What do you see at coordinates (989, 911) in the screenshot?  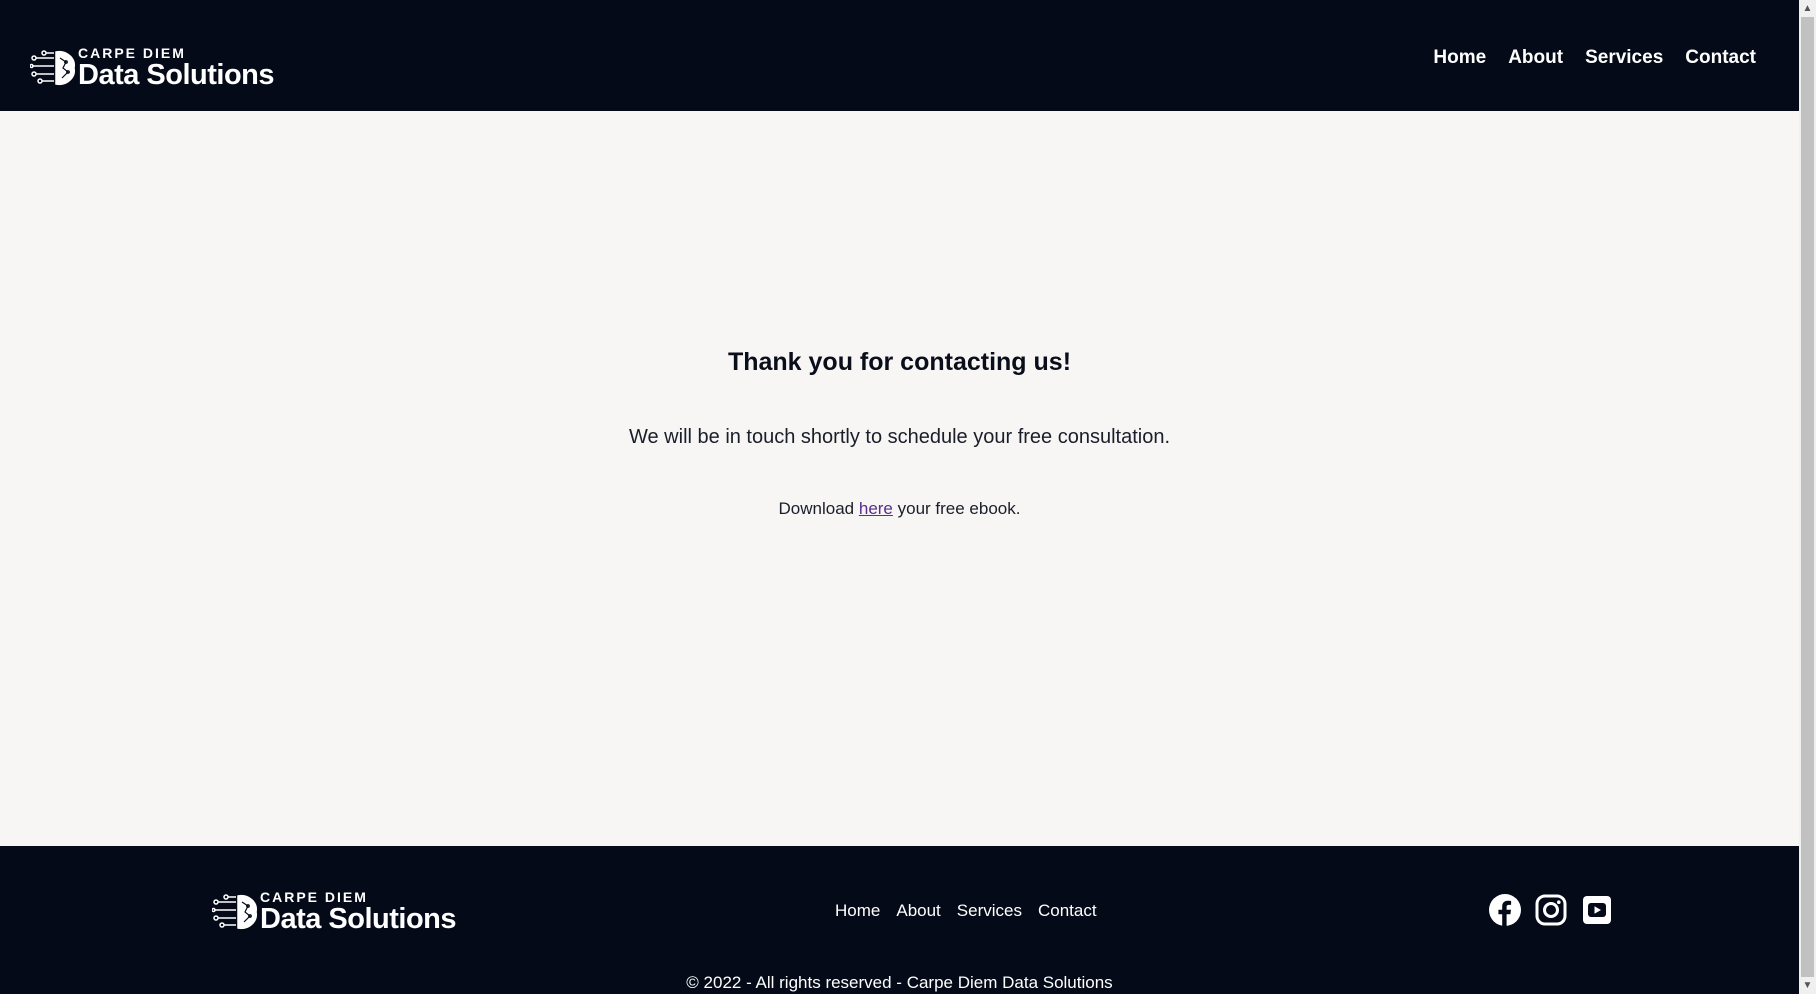 I see `footer-nav-services: Services` at bounding box center [989, 911].